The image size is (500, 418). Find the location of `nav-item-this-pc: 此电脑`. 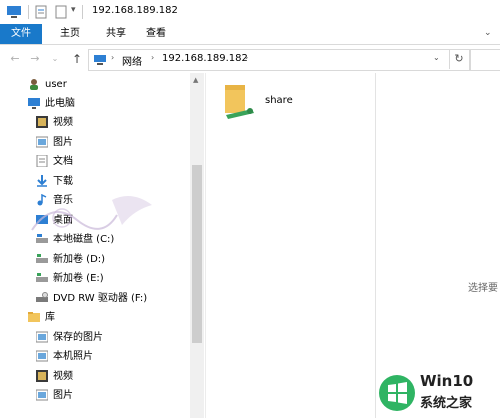

nav-item-this-pc: 此电脑 is located at coordinates (51, 104).